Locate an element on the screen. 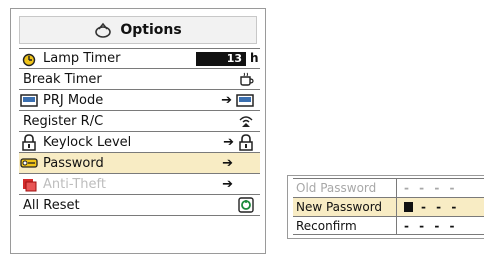 This screenshot has height=257, width=484. anti-theft-icon is located at coordinates (29, 184).